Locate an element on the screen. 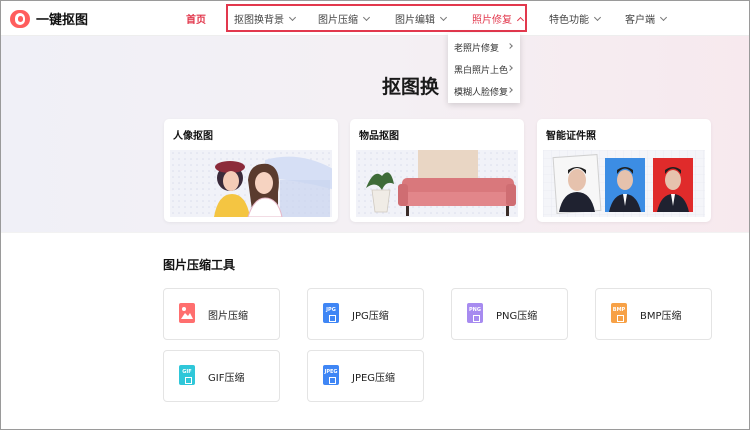 The image size is (750, 430). card-object-cutout: 物品抠图 is located at coordinates (437, 170).